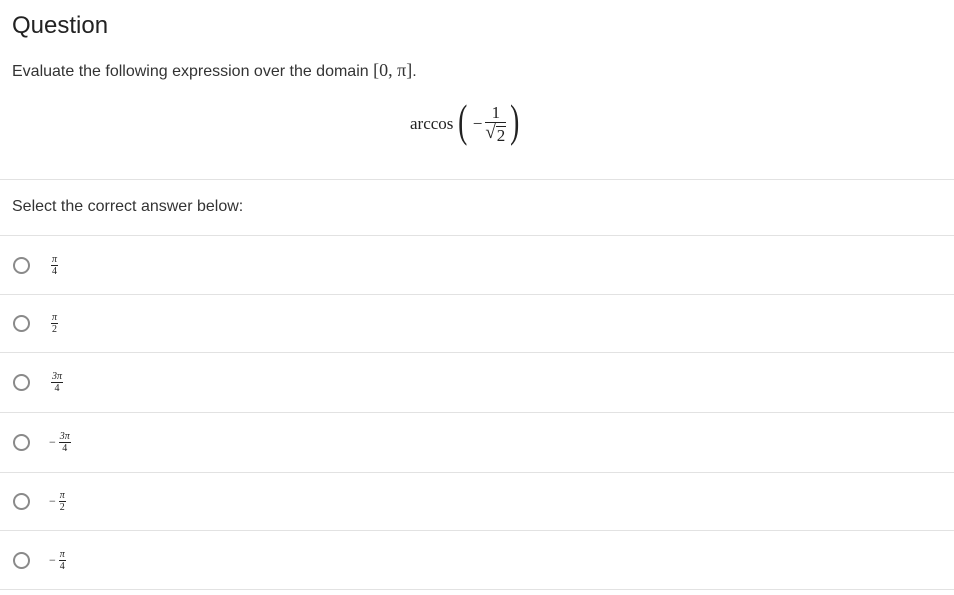 The height and width of the screenshot is (595, 954). I want to click on answers-label: Select the correct answer below:, so click(128, 206).